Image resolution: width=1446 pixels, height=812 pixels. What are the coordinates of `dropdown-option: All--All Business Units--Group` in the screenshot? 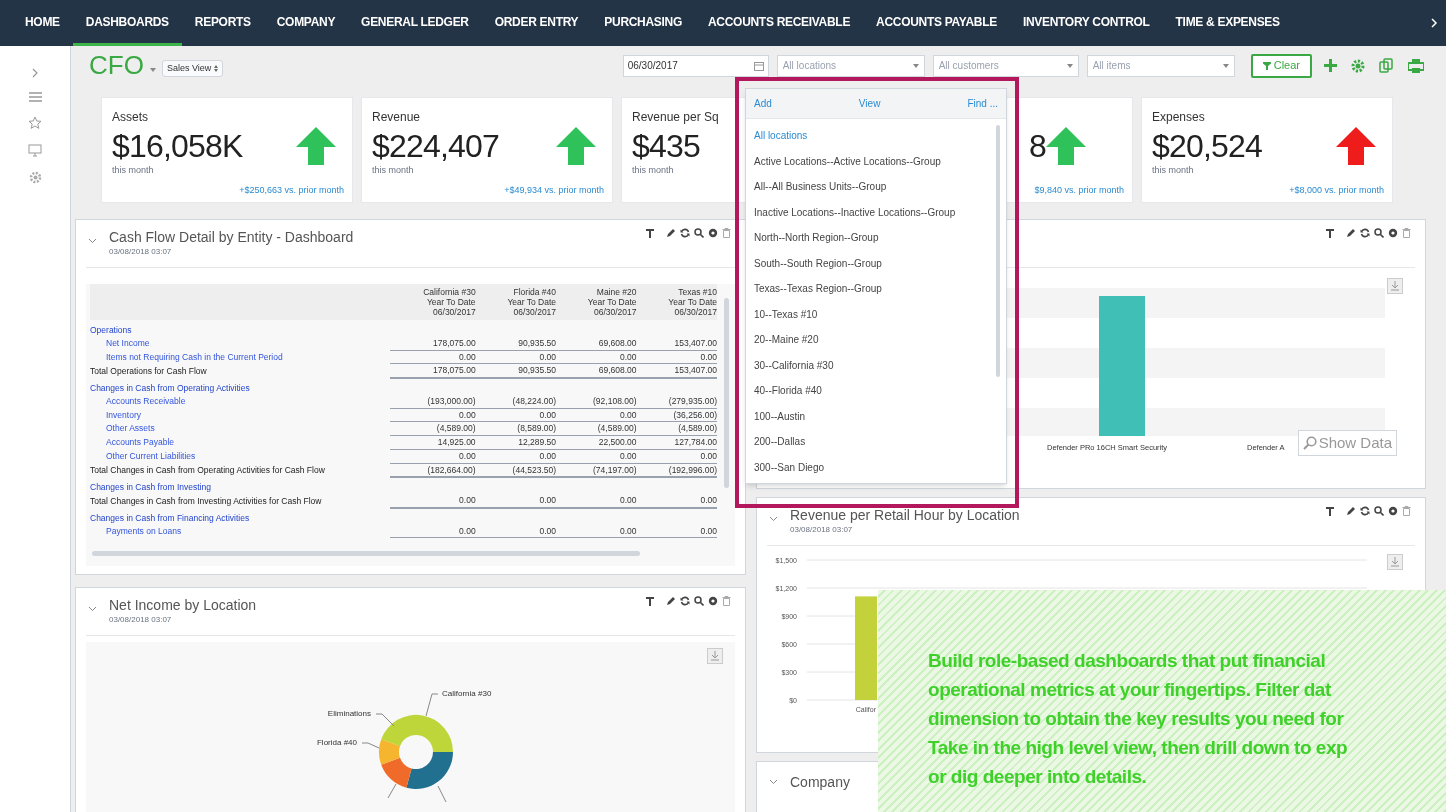 It's located at (880, 187).